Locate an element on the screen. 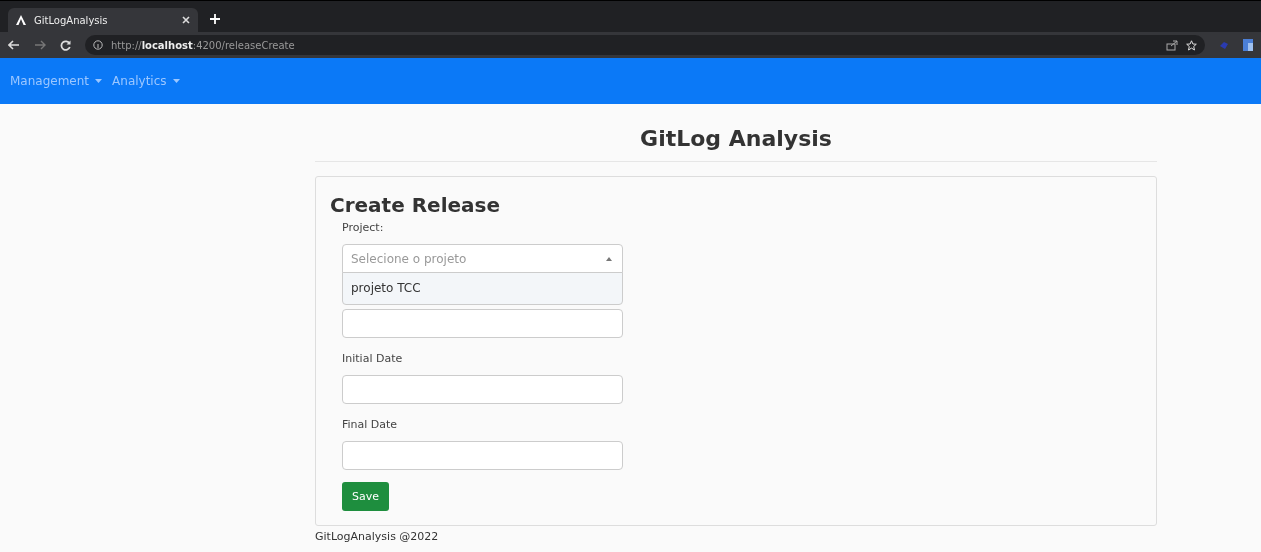  page-title: GitLog Analysis is located at coordinates (736, 144).